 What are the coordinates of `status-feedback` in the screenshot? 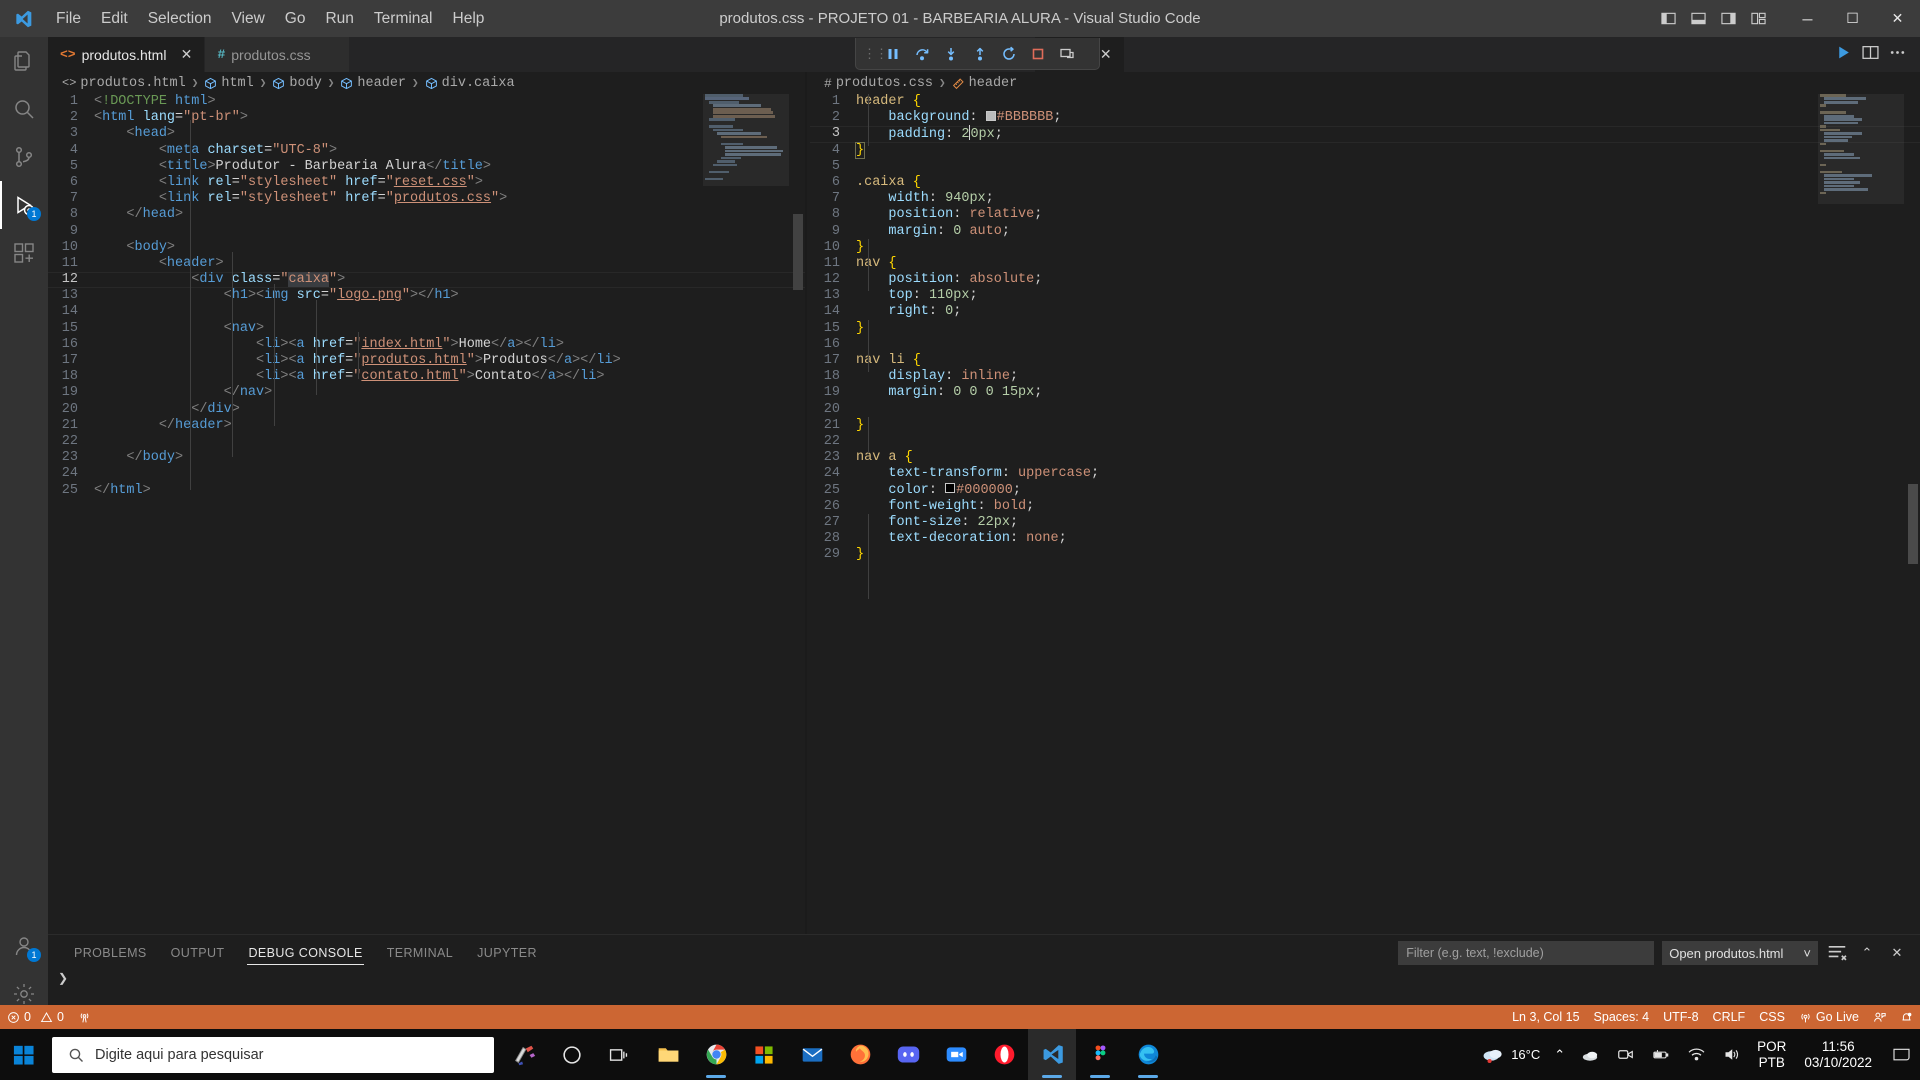 It's located at (1879, 1017).